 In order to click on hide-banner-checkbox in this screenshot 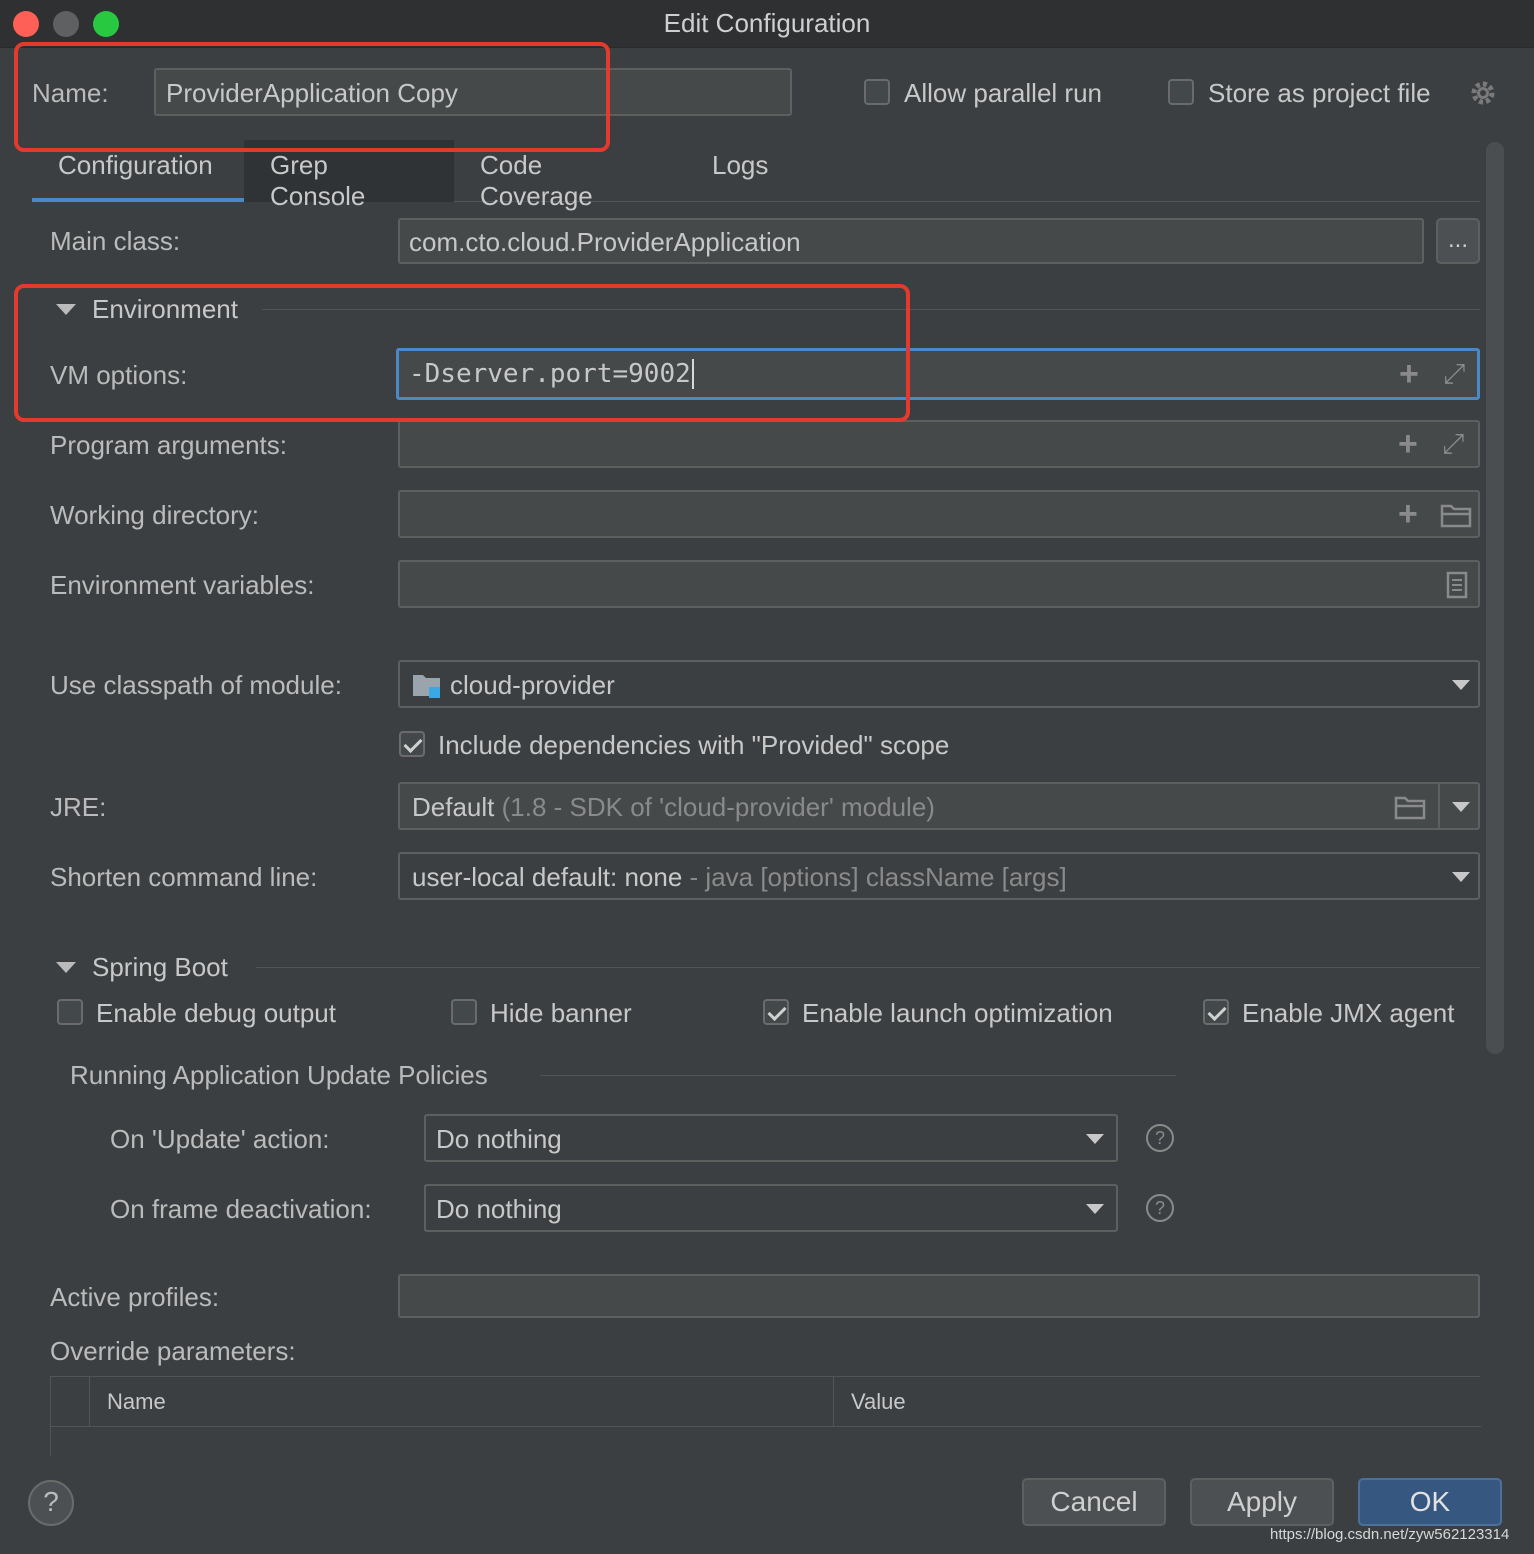, I will do `click(464, 1012)`.